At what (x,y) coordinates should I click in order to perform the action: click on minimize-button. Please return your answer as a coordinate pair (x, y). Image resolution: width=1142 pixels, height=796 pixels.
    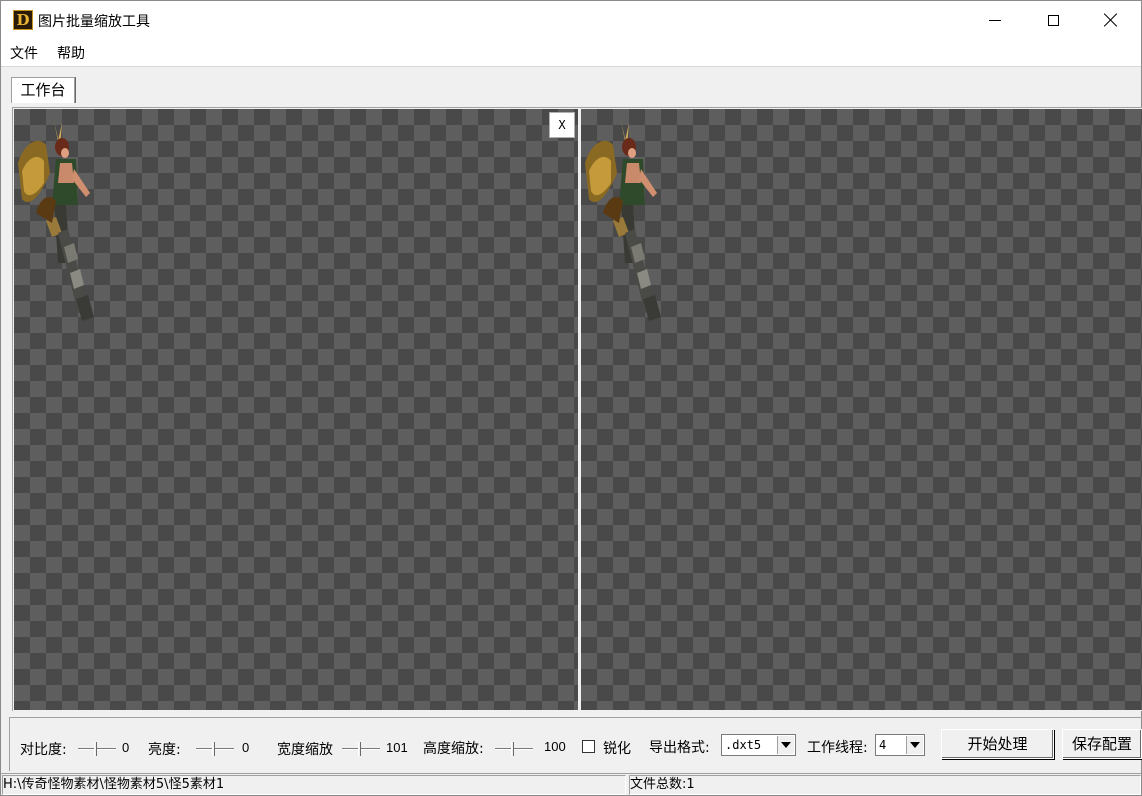
    Looking at the image, I should click on (995, 20).